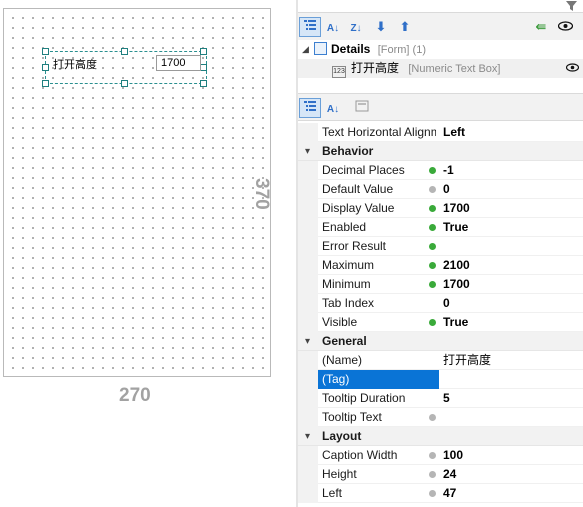 This screenshot has height=507, width=583. What do you see at coordinates (440, 474) in the screenshot?
I see `property-row: Height 24` at bounding box center [440, 474].